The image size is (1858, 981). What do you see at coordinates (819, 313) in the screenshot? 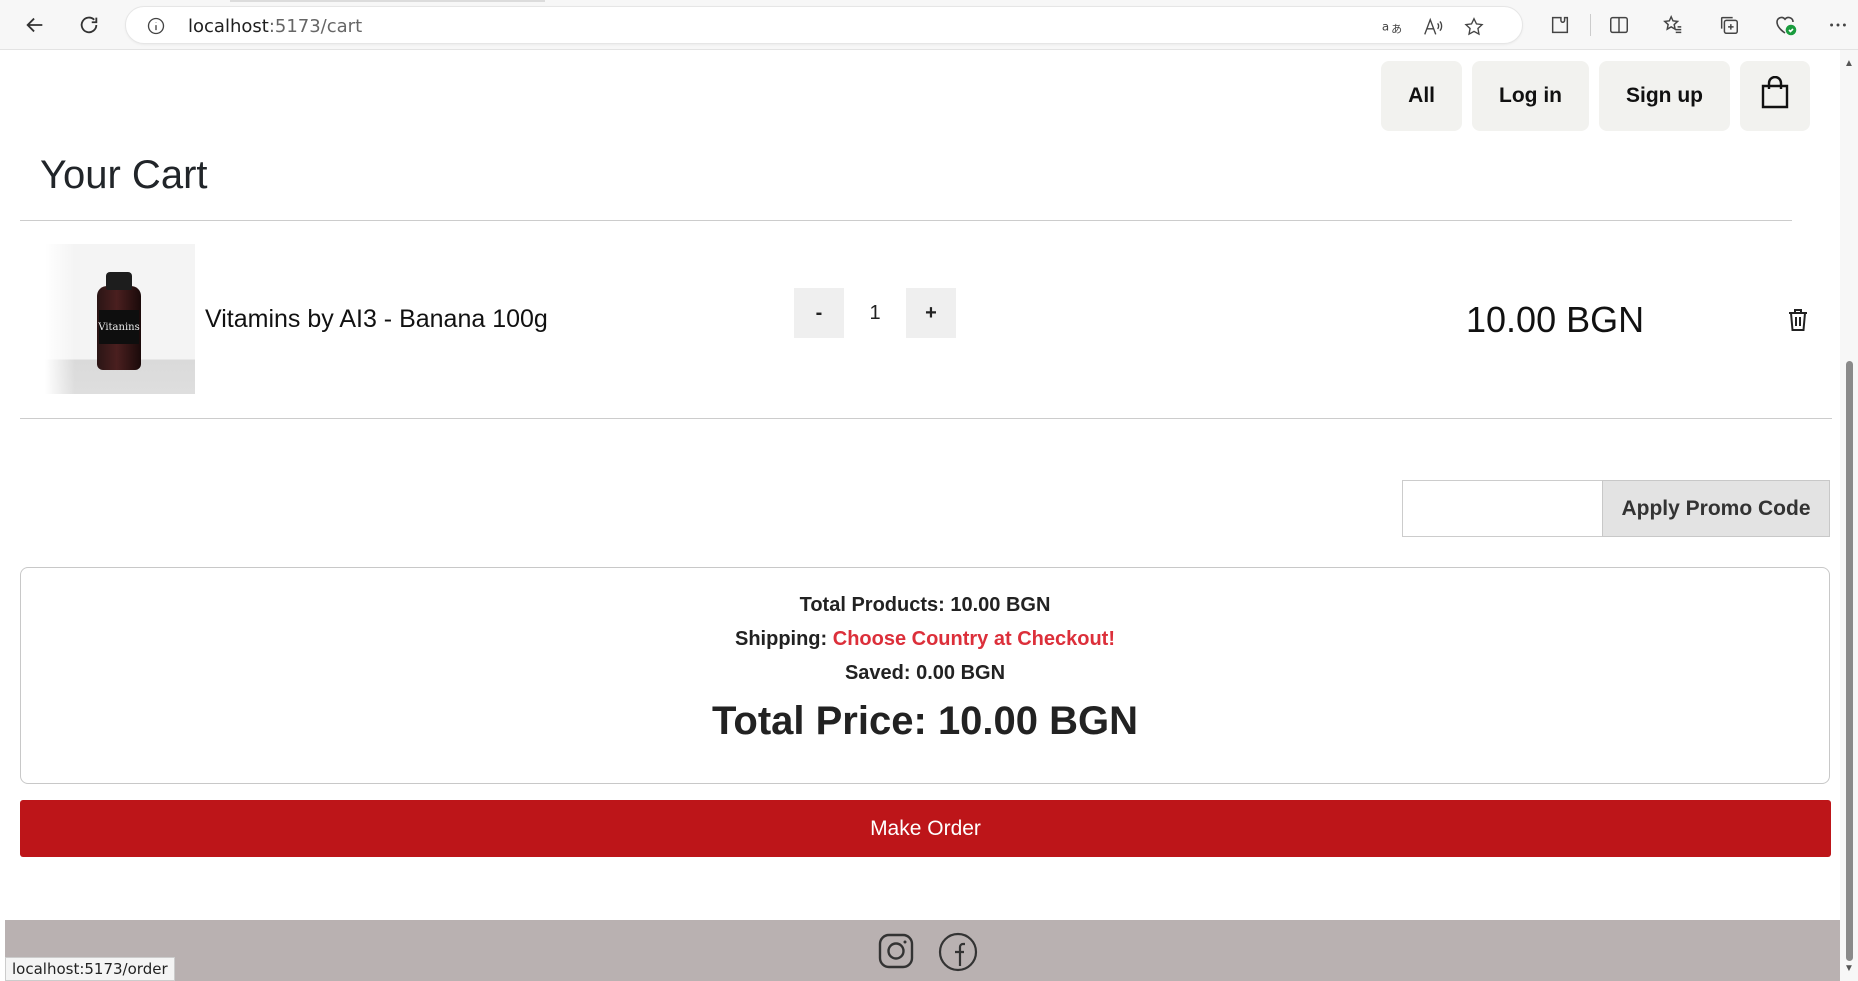
I see `decrement-button: -` at bounding box center [819, 313].